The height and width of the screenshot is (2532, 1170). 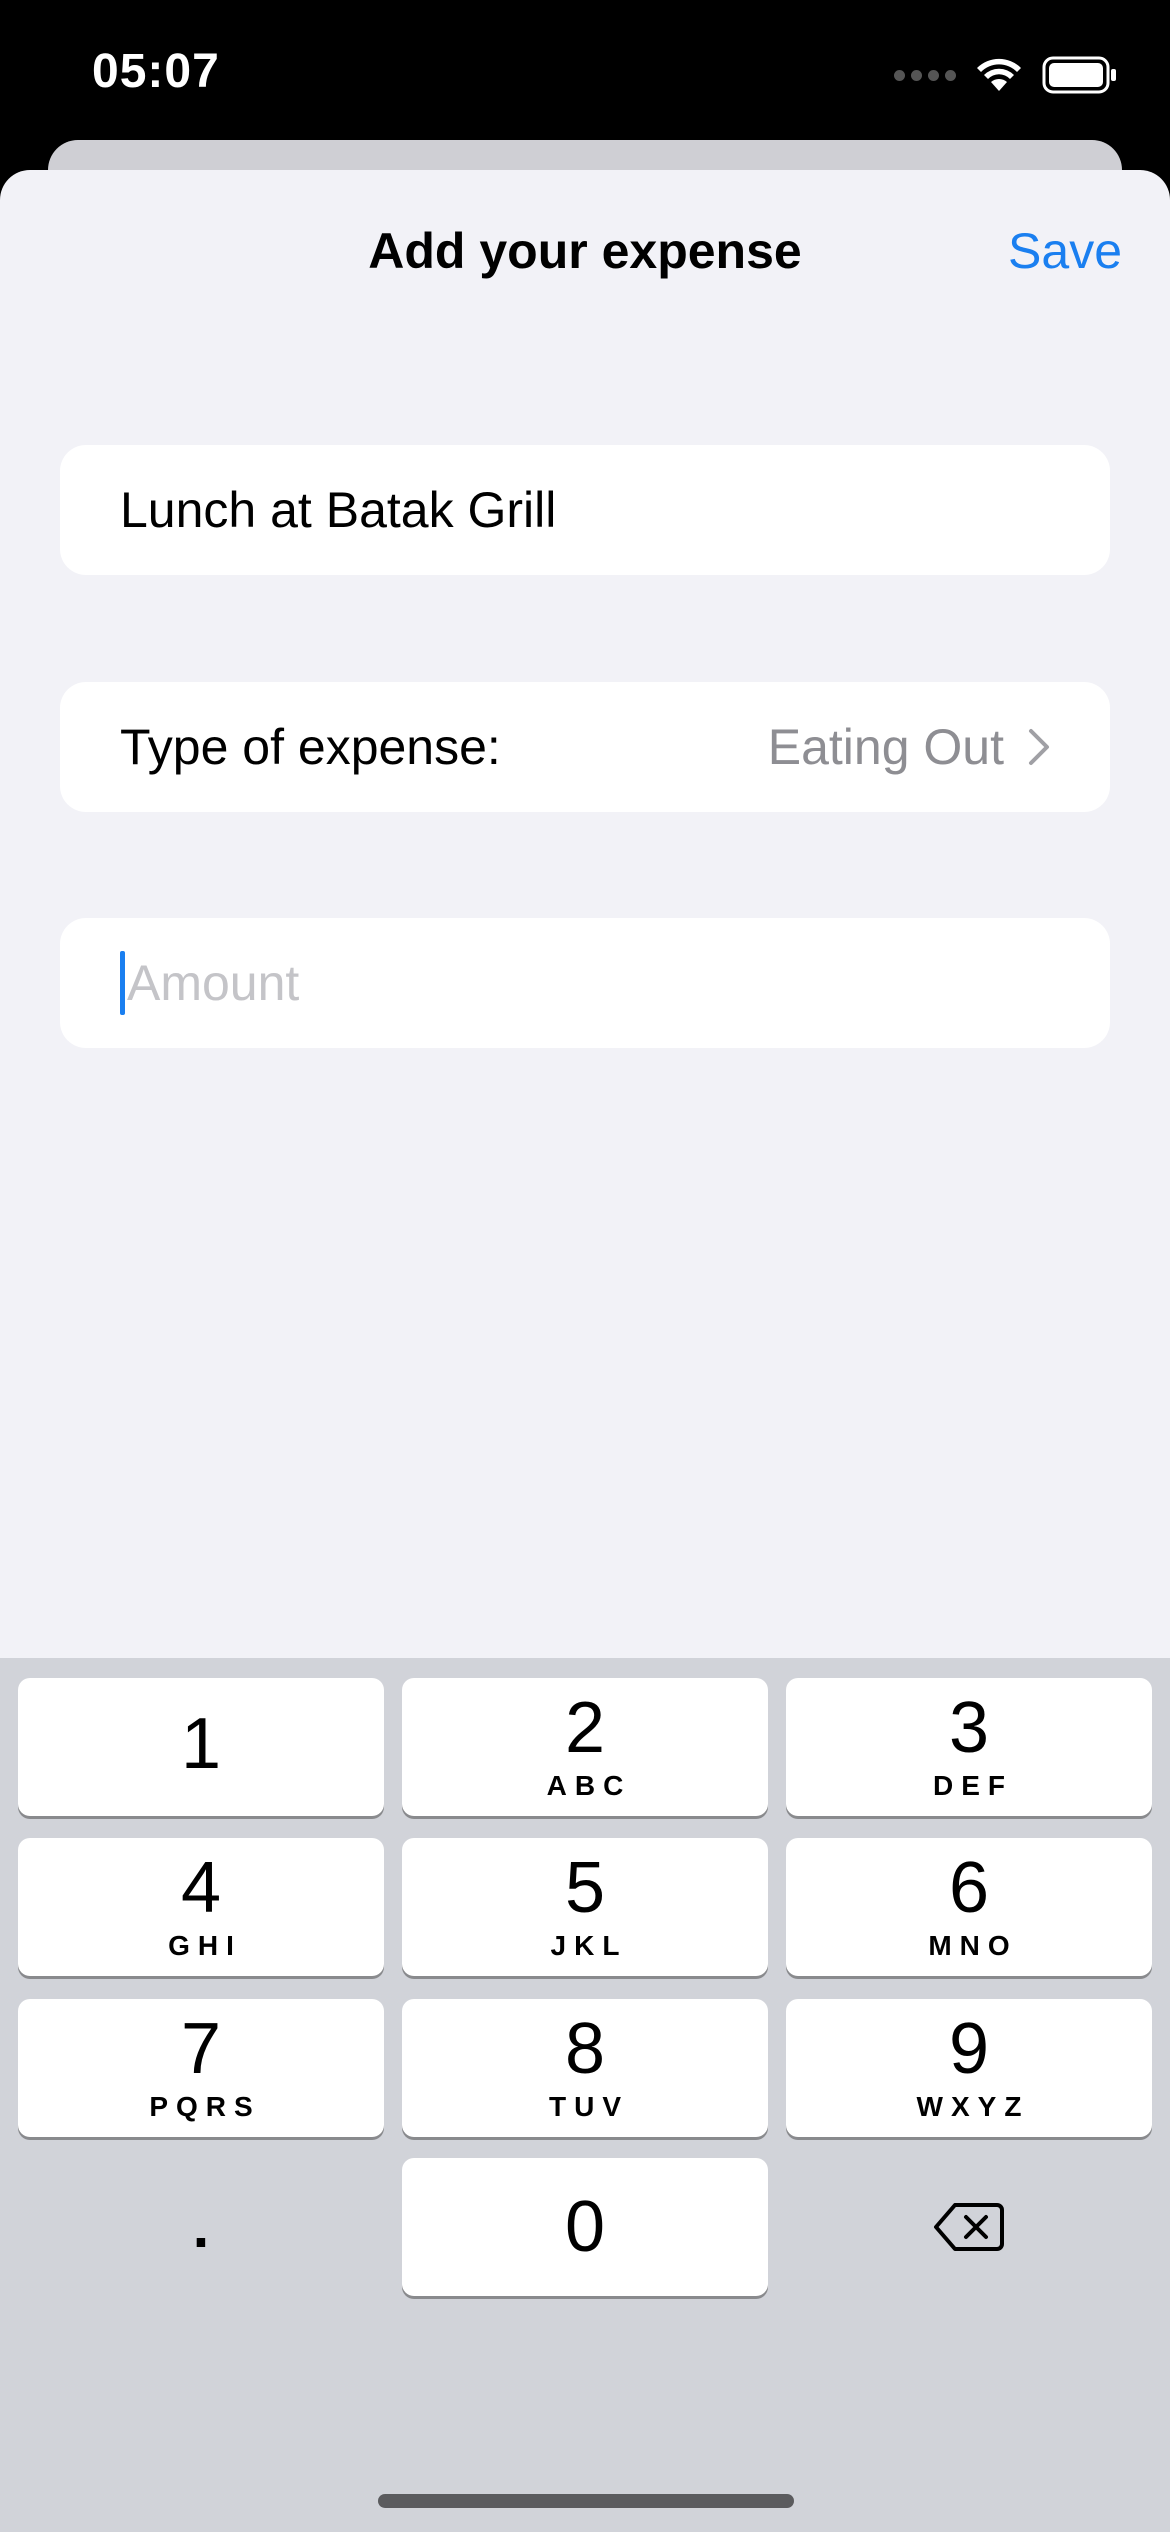 I want to click on chevron-right-icon, so click(x=1039, y=747).